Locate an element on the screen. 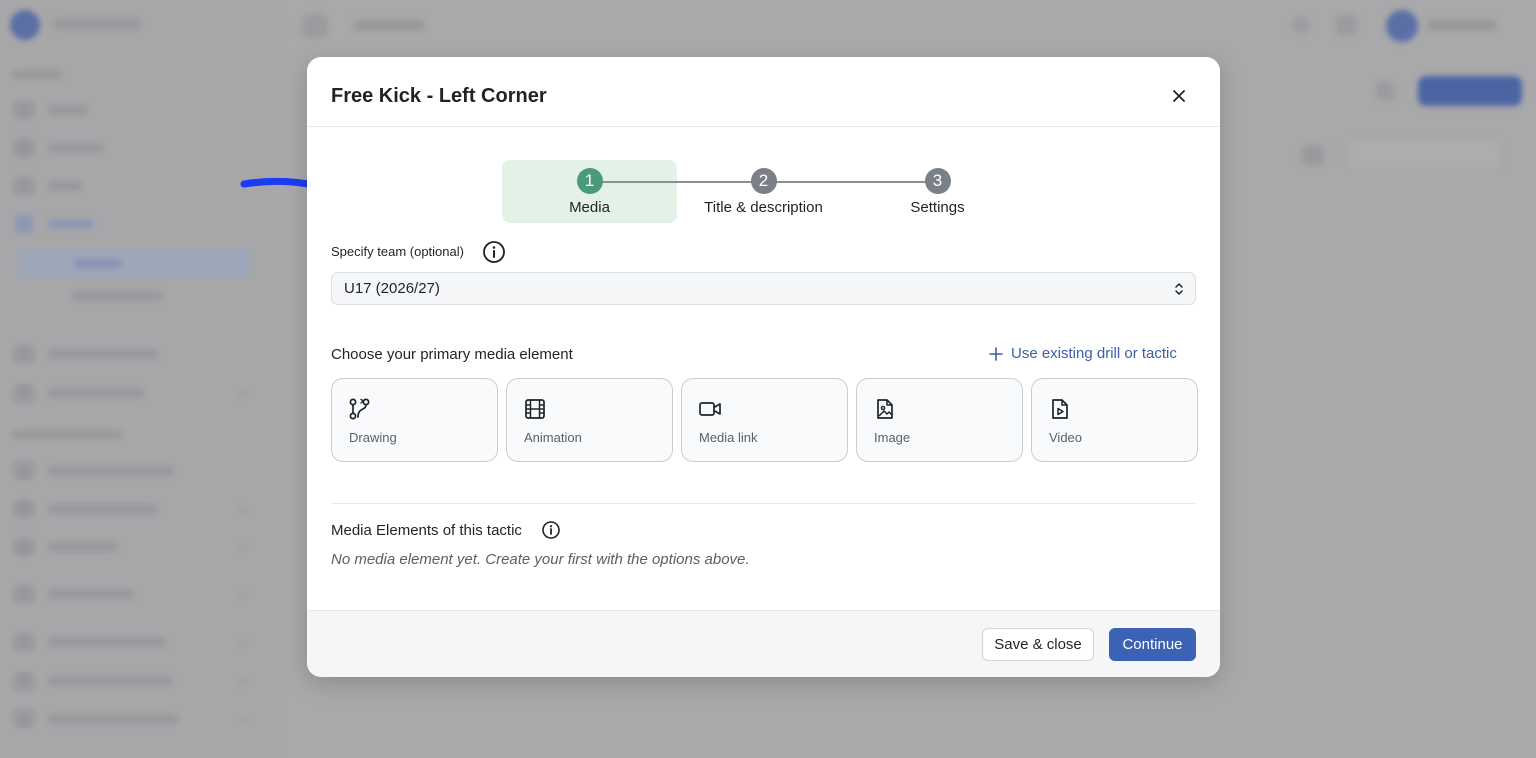  media-option-media-link: Media link is located at coordinates (764, 420).